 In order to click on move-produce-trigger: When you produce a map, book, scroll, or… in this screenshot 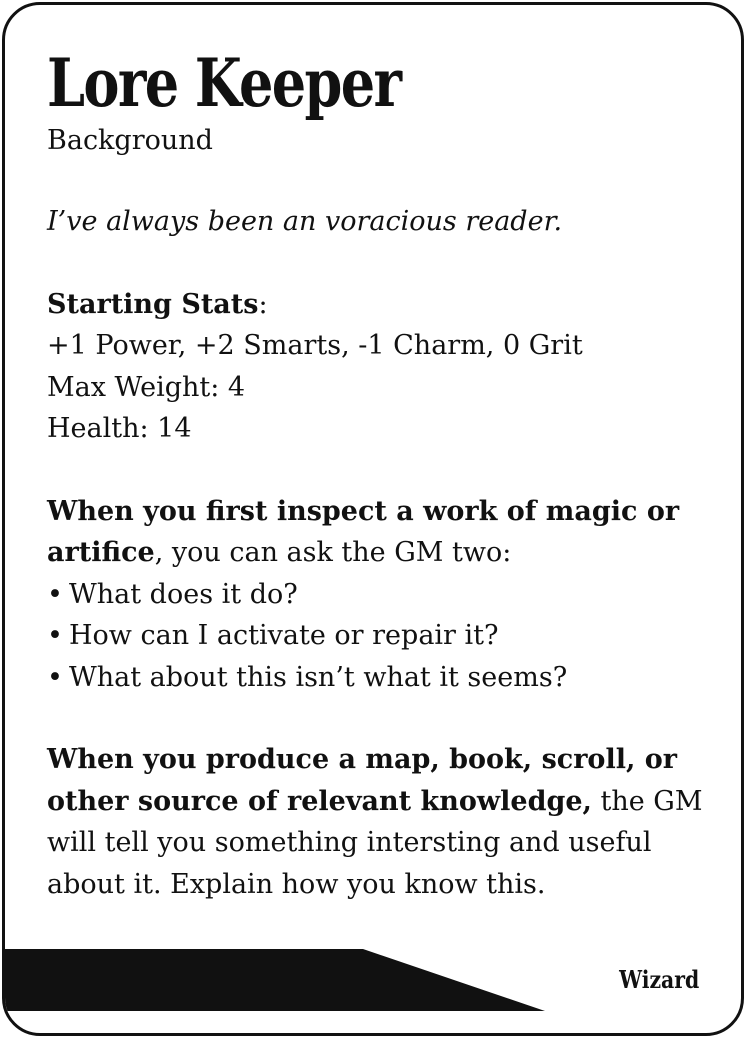, I will do `click(362, 780)`.